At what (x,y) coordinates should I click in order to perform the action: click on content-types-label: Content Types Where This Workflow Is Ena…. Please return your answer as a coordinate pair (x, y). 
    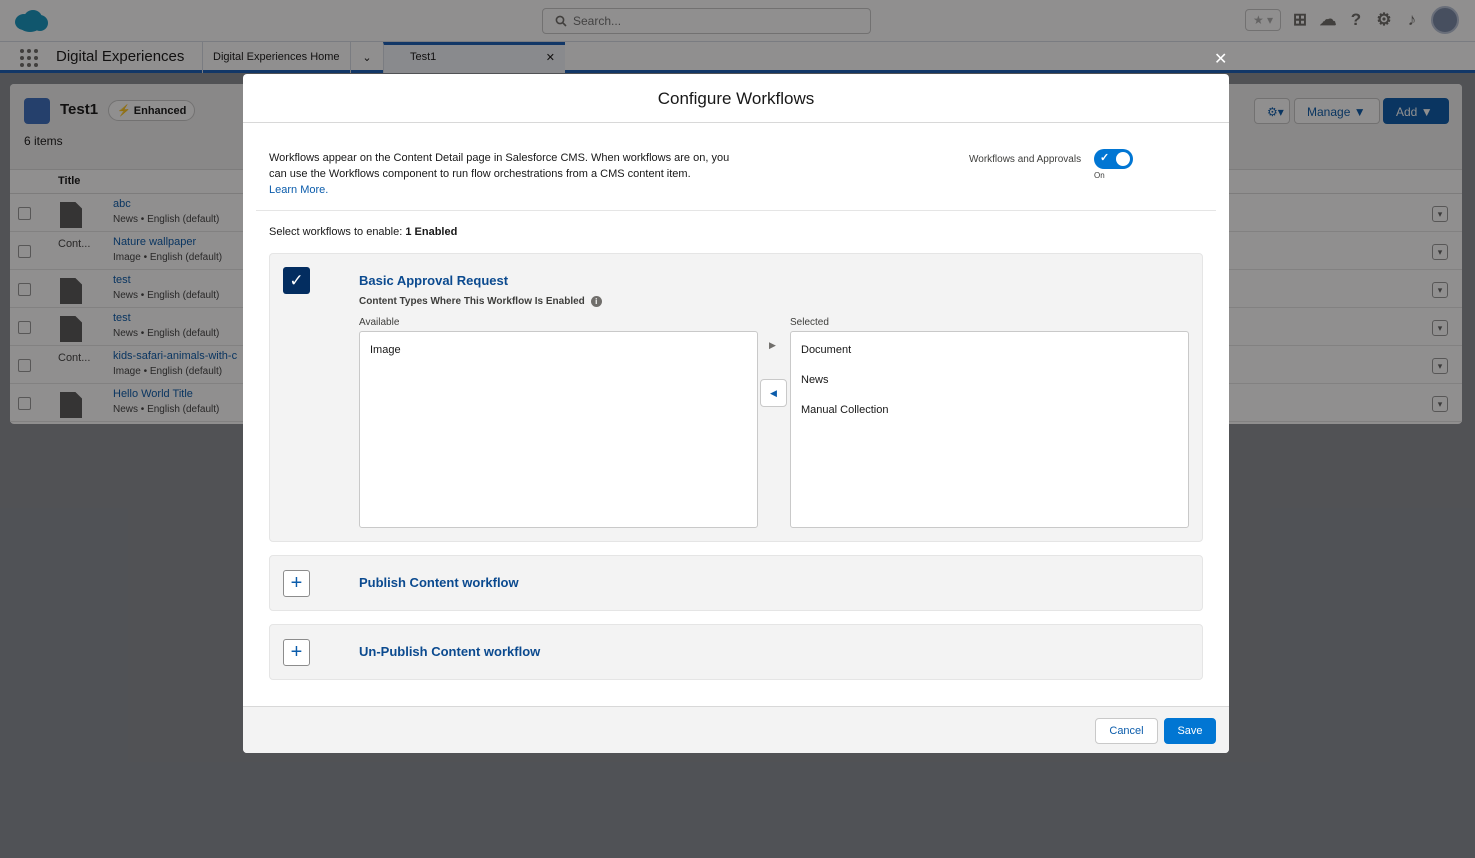
    Looking at the image, I should click on (480, 301).